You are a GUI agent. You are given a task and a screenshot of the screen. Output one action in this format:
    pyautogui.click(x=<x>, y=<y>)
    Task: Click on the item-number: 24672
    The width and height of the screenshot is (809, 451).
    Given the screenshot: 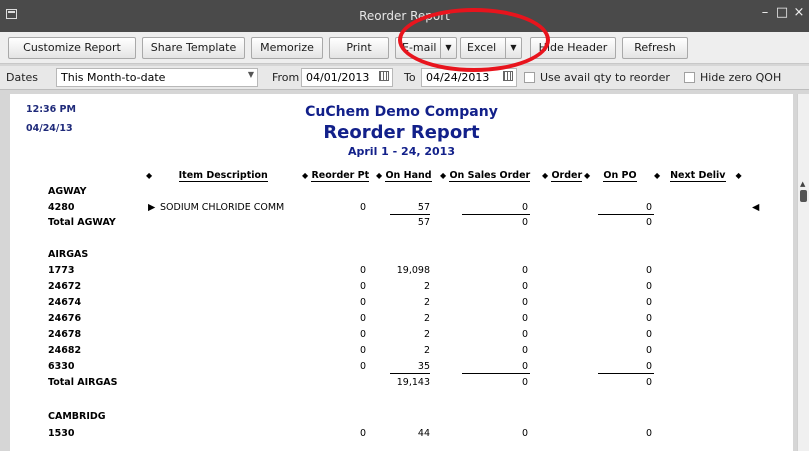 What is the action you would take?
    pyautogui.click(x=65, y=286)
    